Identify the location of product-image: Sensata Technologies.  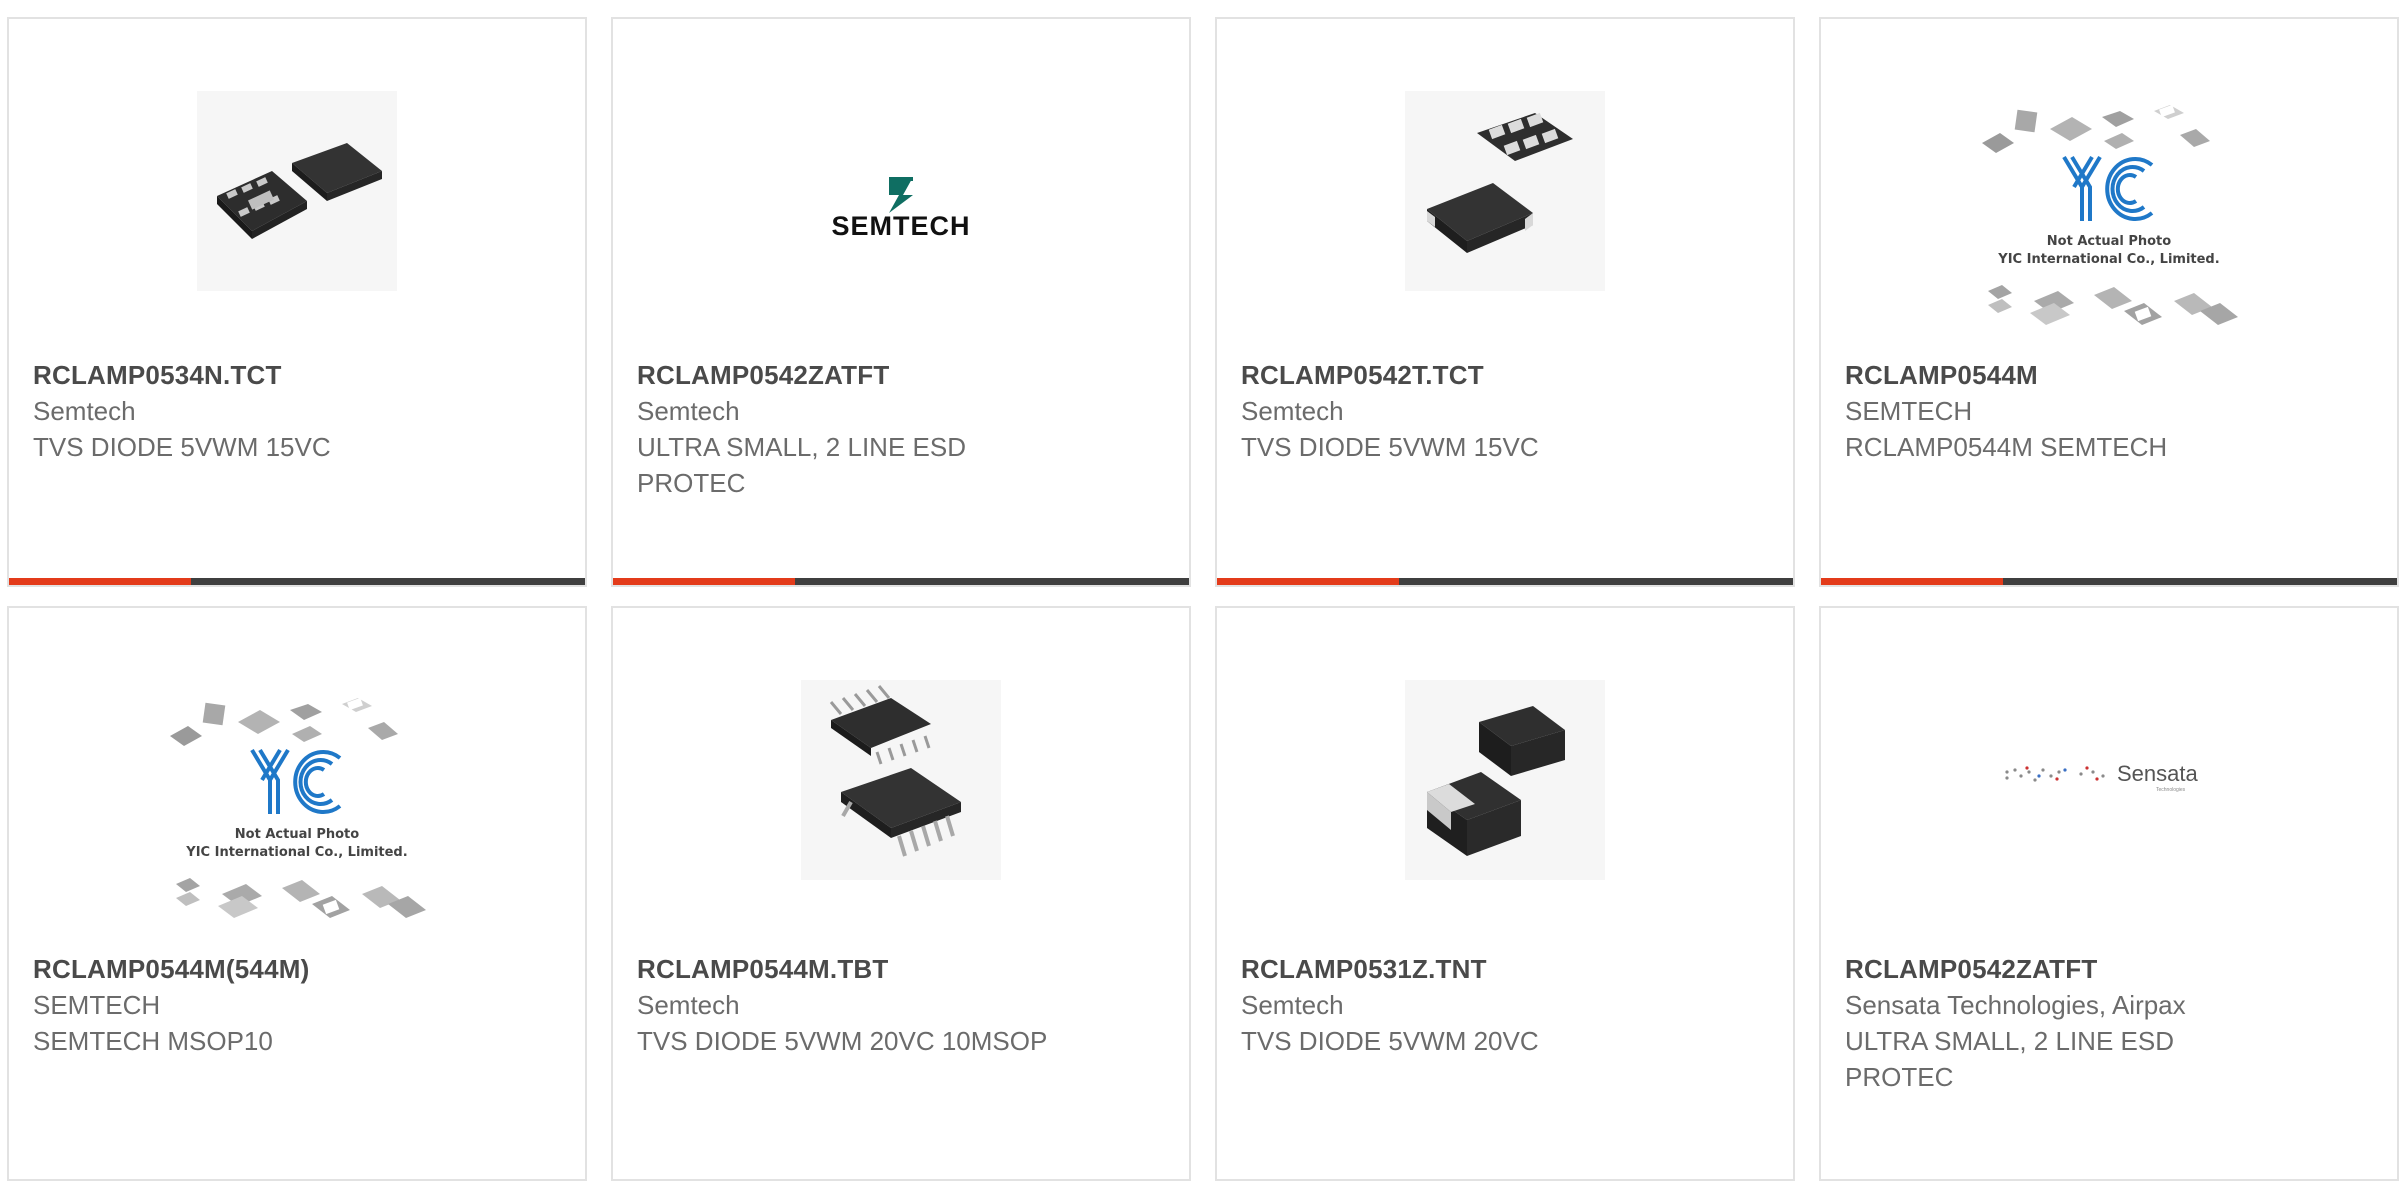
(2109, 780).